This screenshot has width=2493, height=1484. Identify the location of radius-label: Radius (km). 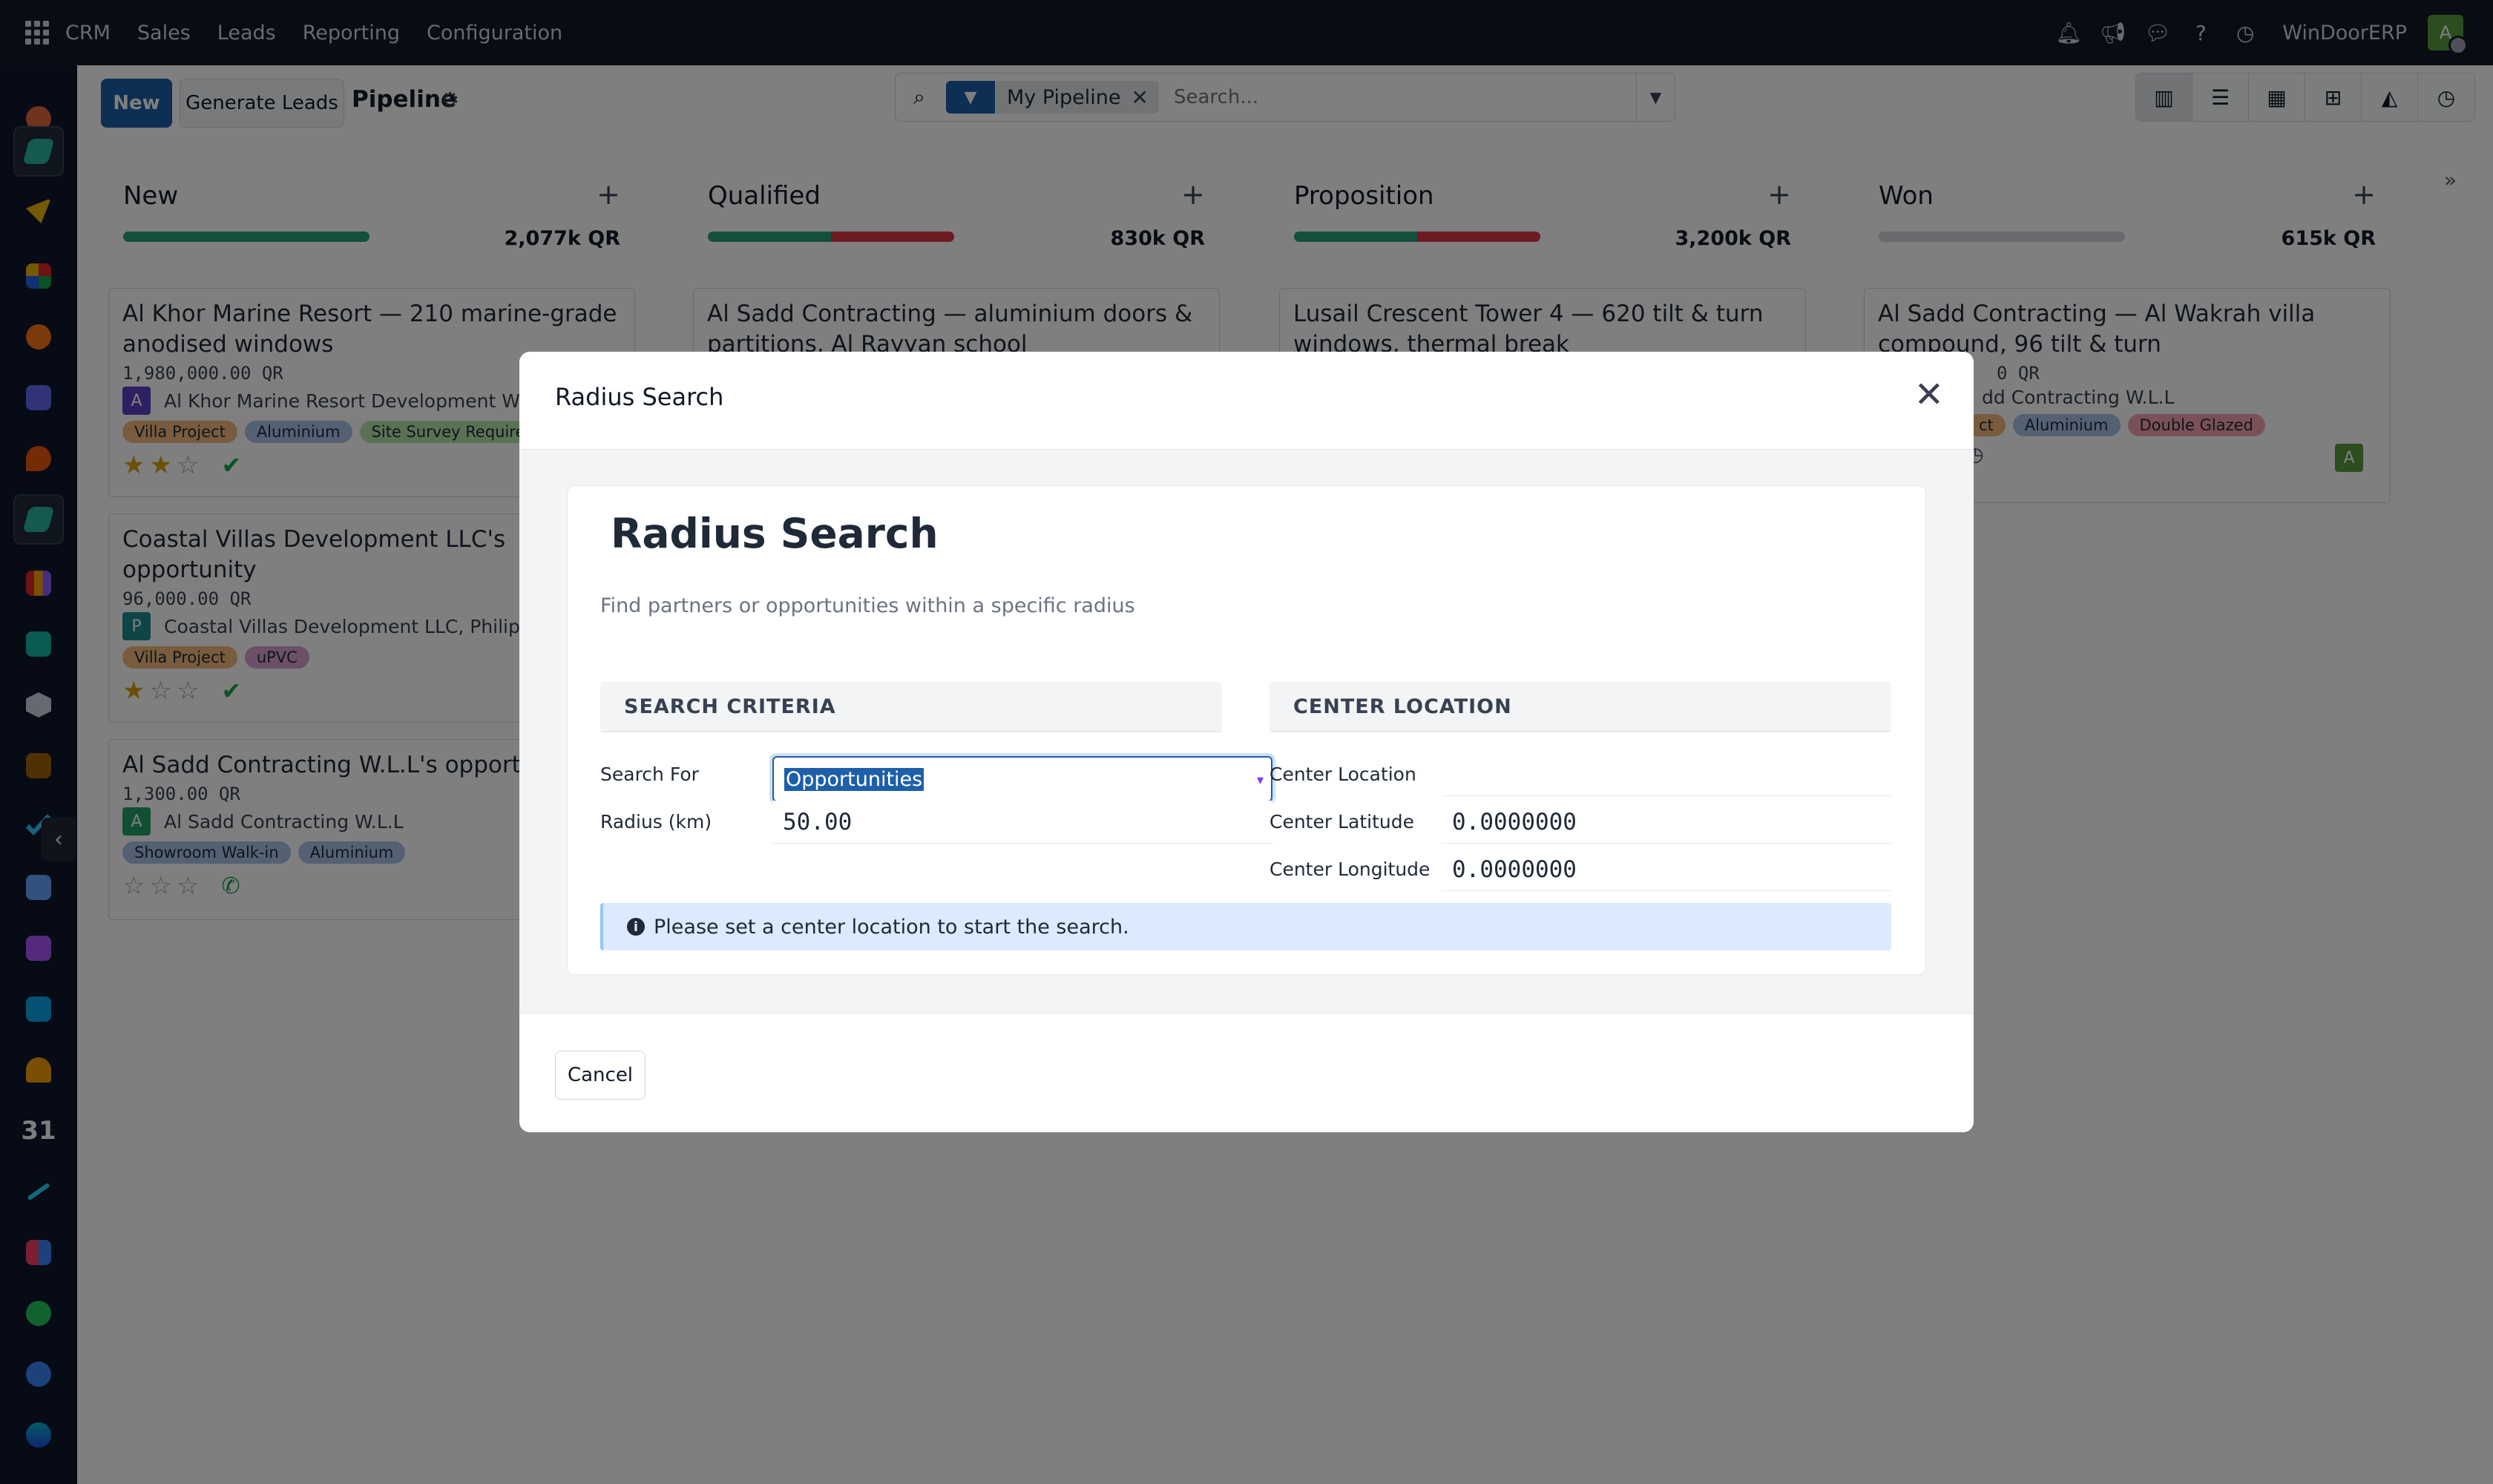
(656, 822).